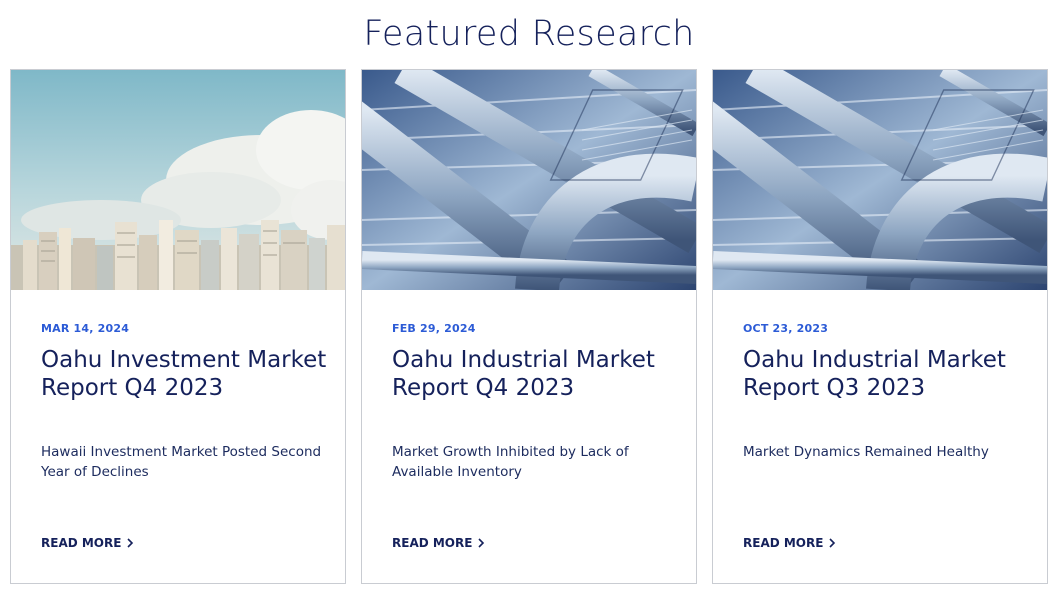 This screenshot has height=594, width=1058. I want to click on card-description: Market Dynamics Remained Healthy, so click(866, 452).